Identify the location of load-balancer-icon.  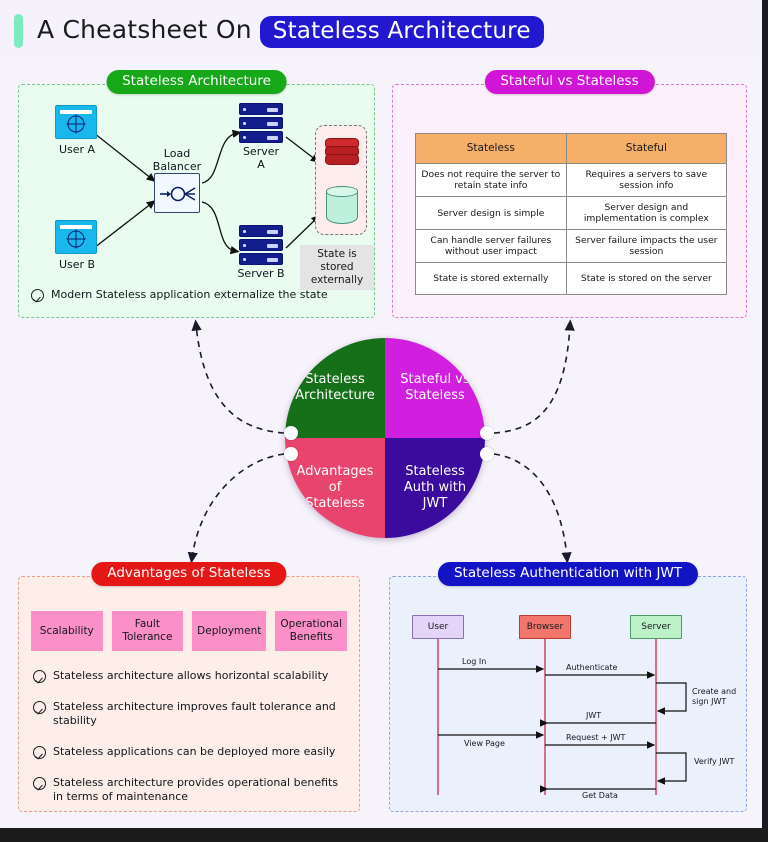
(177, 193).